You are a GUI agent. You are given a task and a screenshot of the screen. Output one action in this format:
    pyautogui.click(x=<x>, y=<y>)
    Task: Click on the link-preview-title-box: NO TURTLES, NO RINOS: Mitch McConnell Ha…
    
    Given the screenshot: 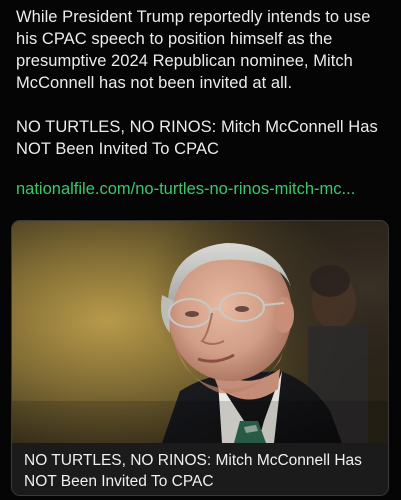 What is the action you would take?
    pyautogui.click(x=200, y=469)
    